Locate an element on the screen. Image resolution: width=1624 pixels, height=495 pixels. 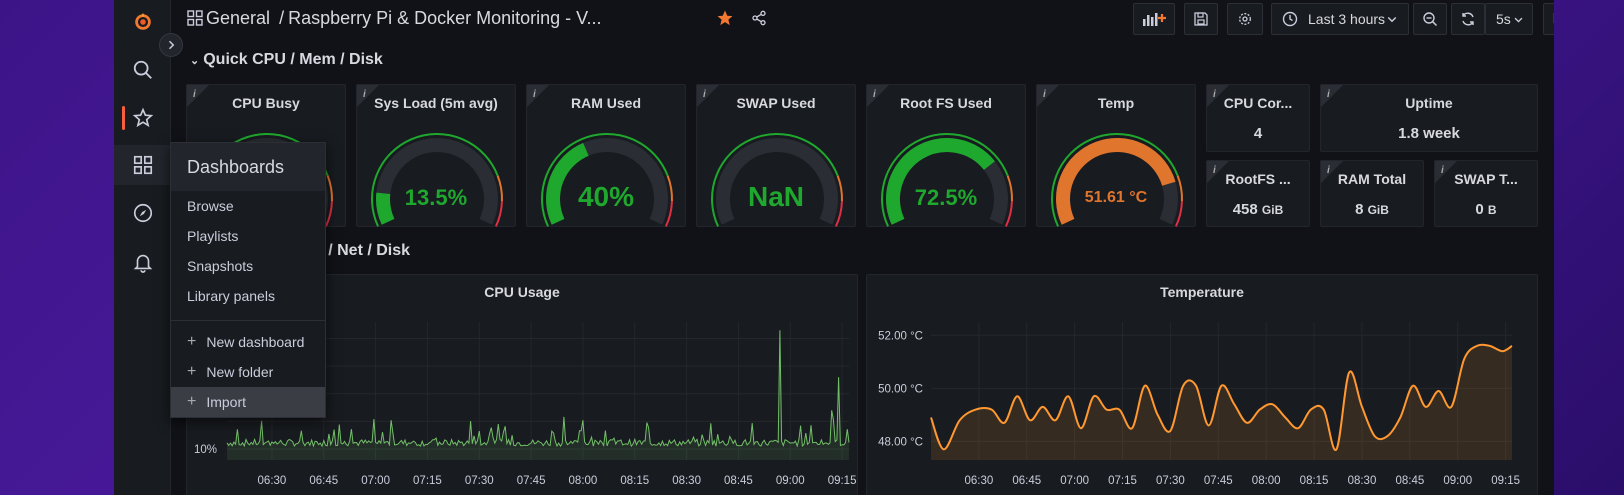
y-tick-label: 10% is located at coordinates (205, 450).